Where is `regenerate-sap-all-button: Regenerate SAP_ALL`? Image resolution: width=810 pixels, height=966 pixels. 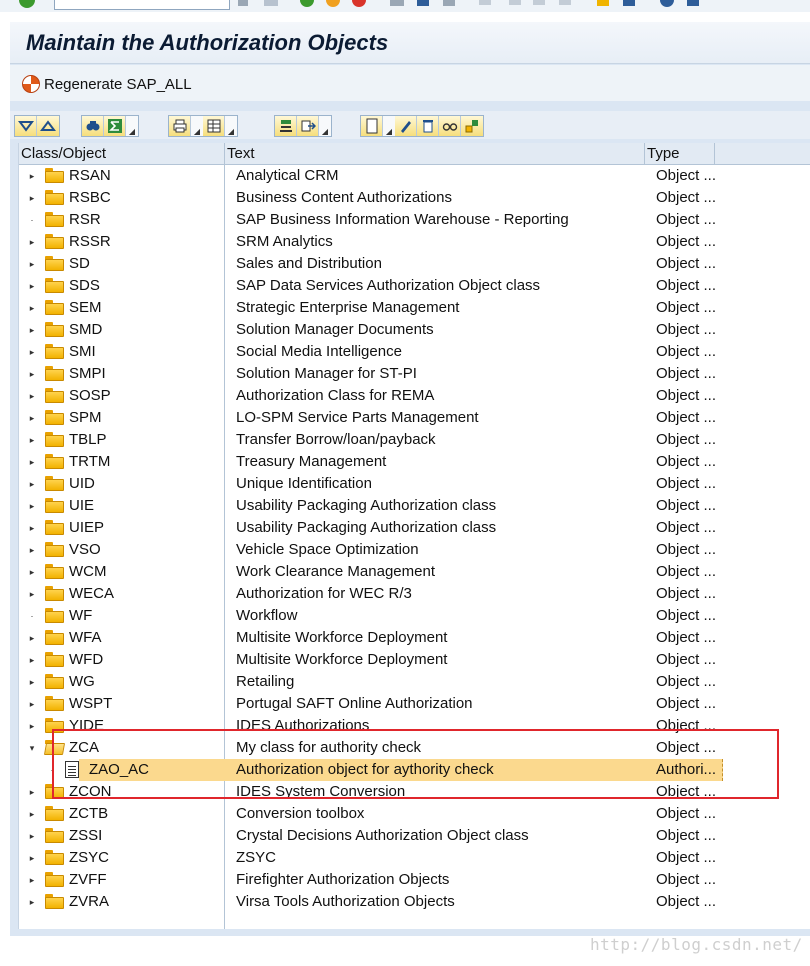
regenerate-sap-all-button: Regenerate SAP_ALL is located at coordinates (107, 84).